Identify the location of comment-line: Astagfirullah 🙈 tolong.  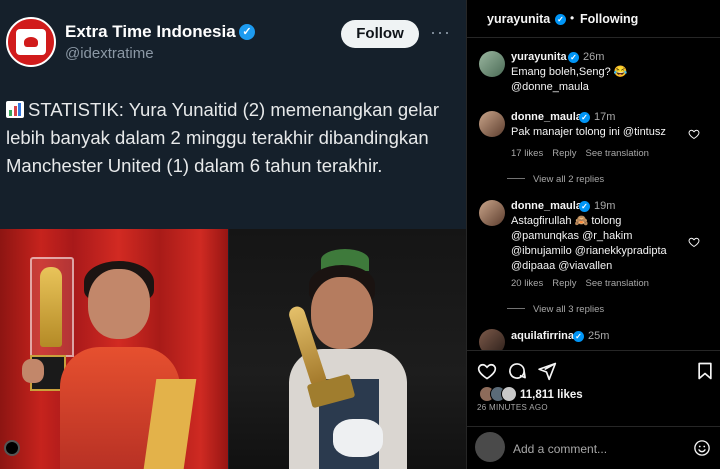
(566, 221).